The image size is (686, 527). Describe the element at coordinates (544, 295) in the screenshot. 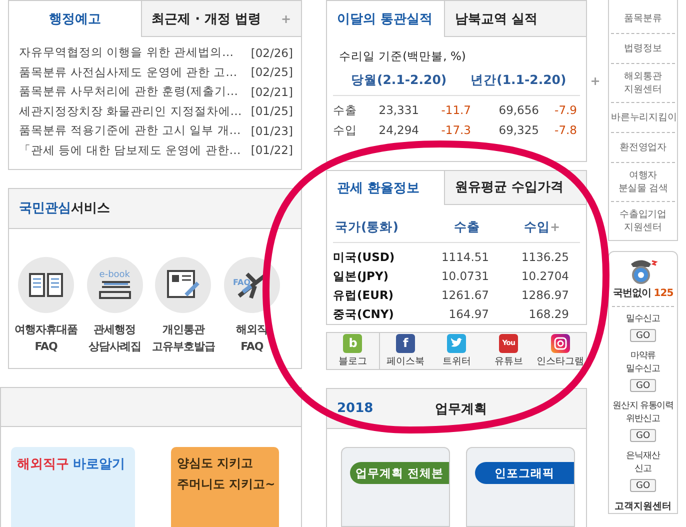

I see `table-cell-text: 1286.97` at that location.